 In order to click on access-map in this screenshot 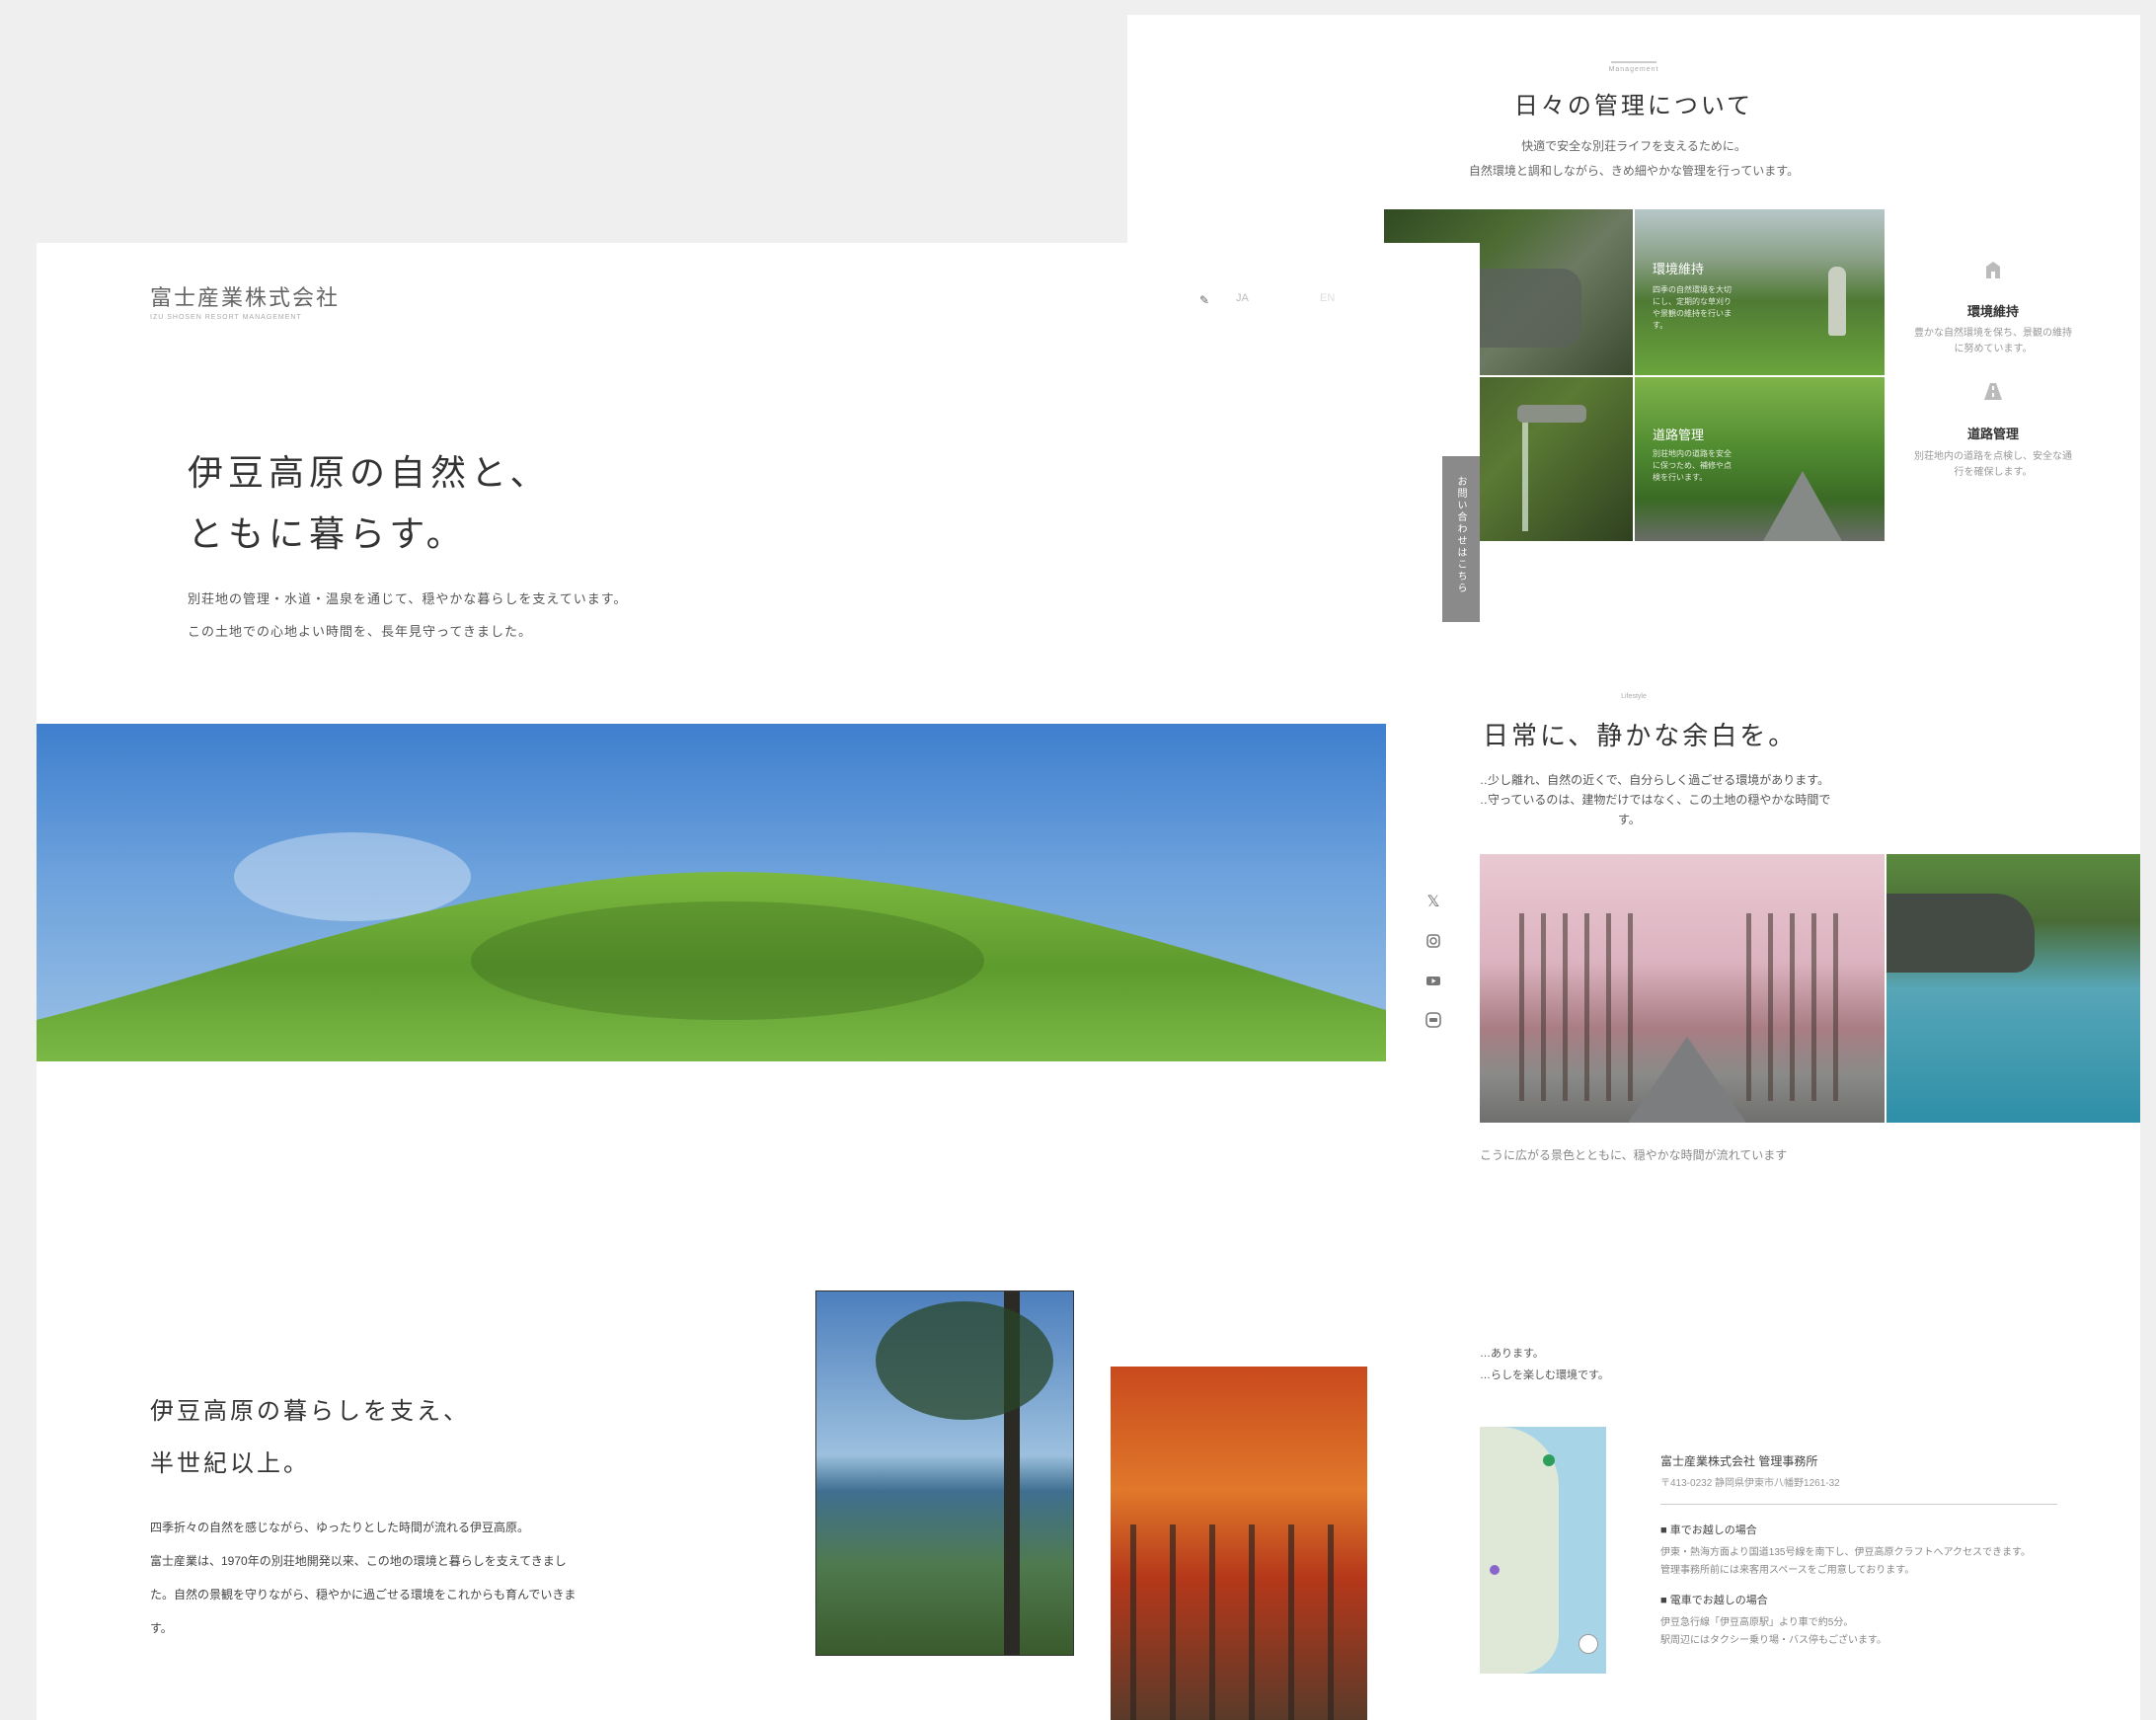, I will do `click(1543, 1550)`.